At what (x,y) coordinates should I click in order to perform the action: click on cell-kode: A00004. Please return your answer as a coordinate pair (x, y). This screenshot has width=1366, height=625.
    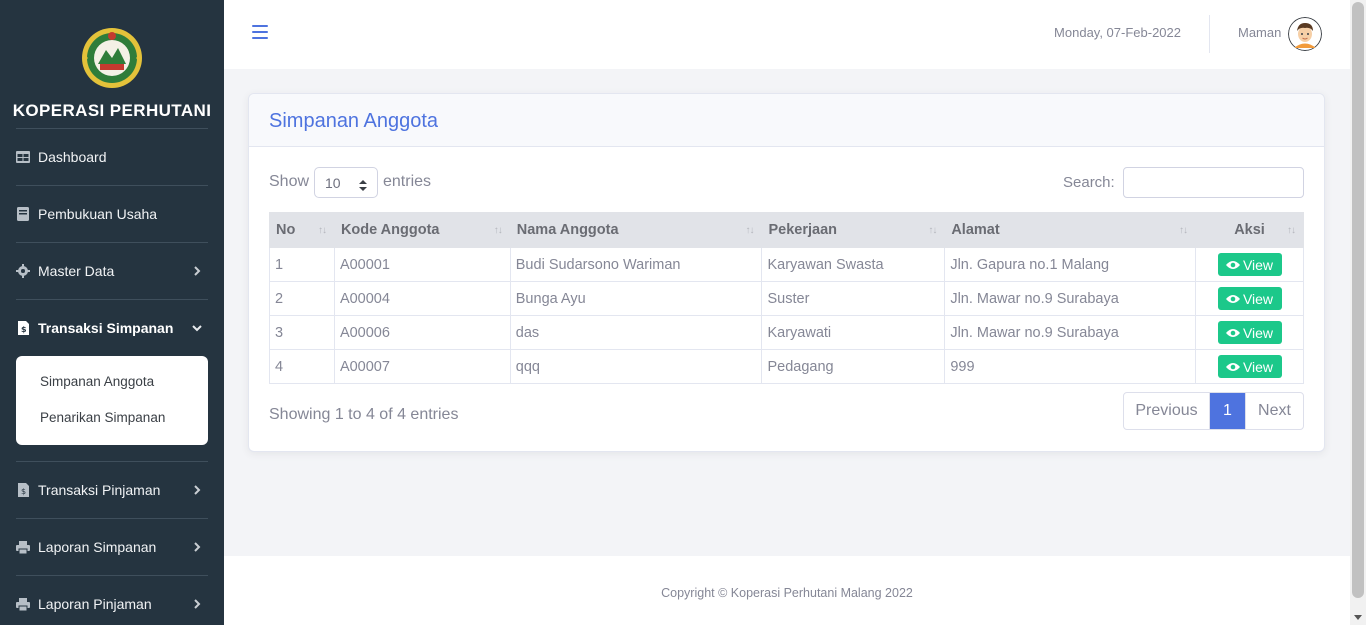
    Looking at the image, I should click on (422, 298).